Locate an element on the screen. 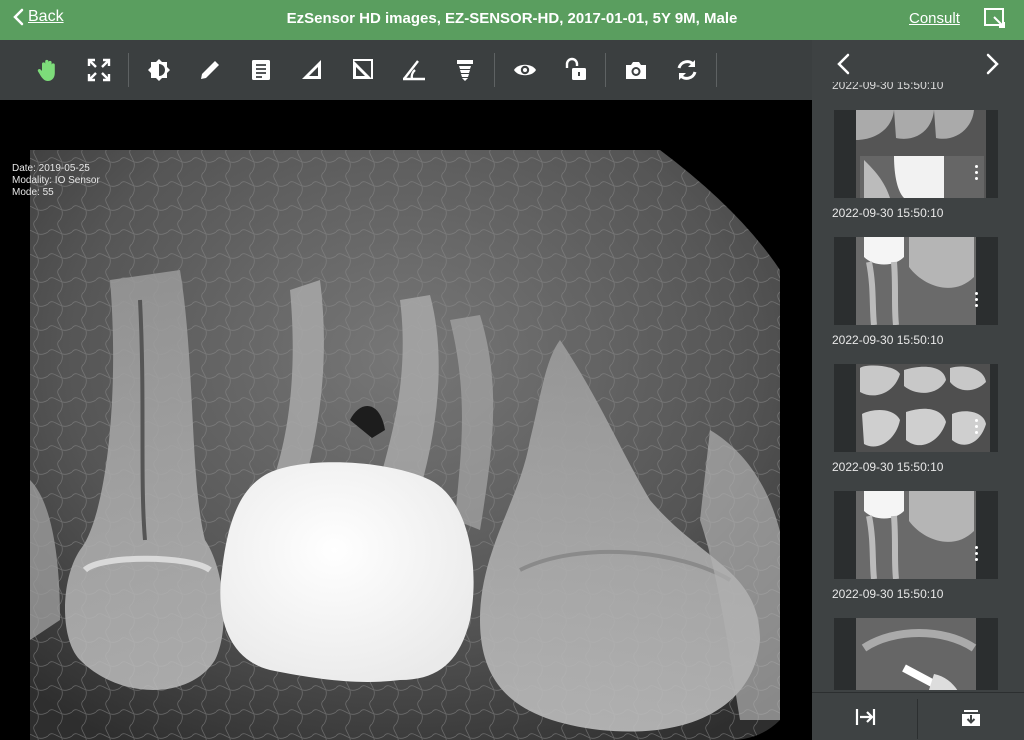 The height and width of the screenshot is (740, 1024). report-icon is located at coordinates (261, 70).